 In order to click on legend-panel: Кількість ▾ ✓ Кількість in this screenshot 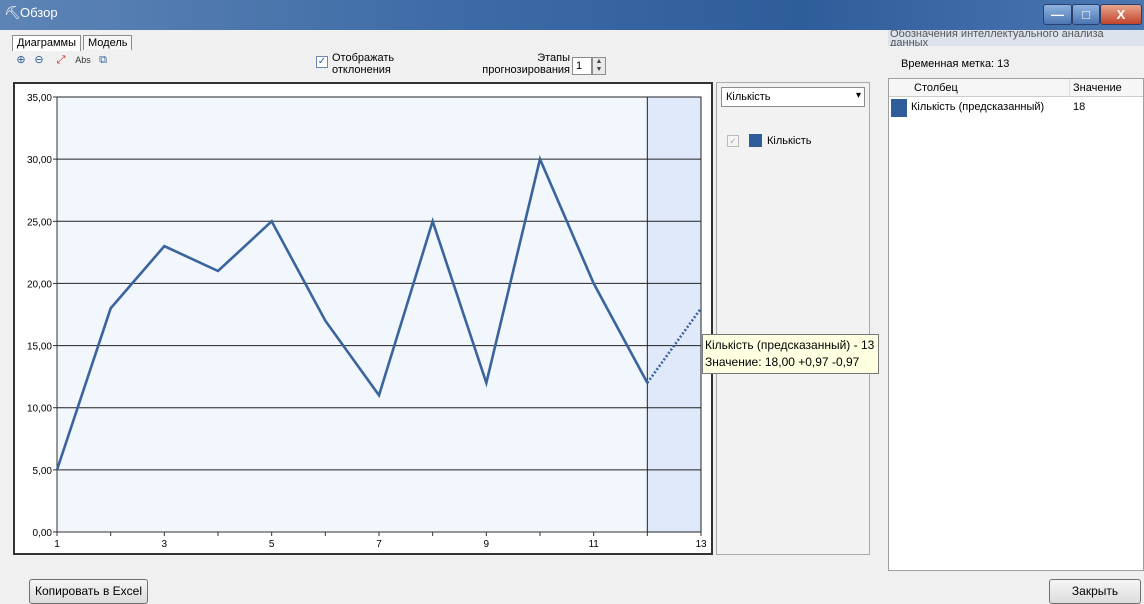, I will do `click(793, 318)`.